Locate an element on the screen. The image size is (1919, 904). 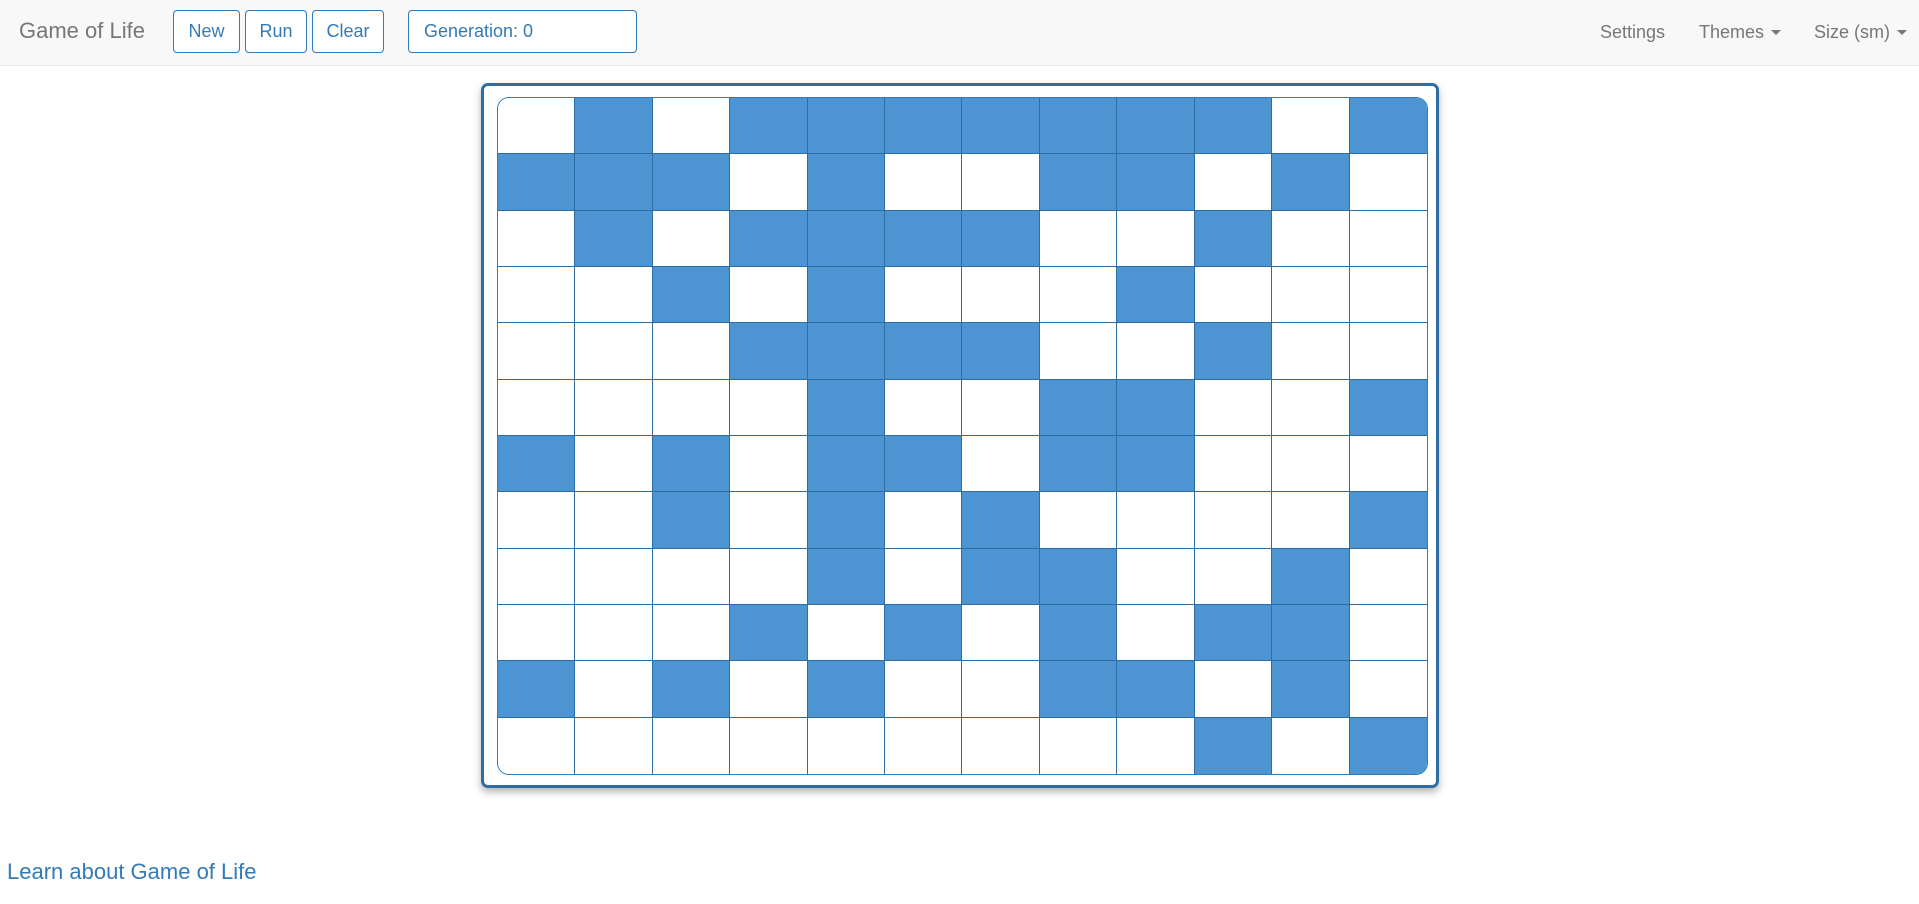
learn-about-link: Learn about Game of Life is located at coordinates (132, 872).